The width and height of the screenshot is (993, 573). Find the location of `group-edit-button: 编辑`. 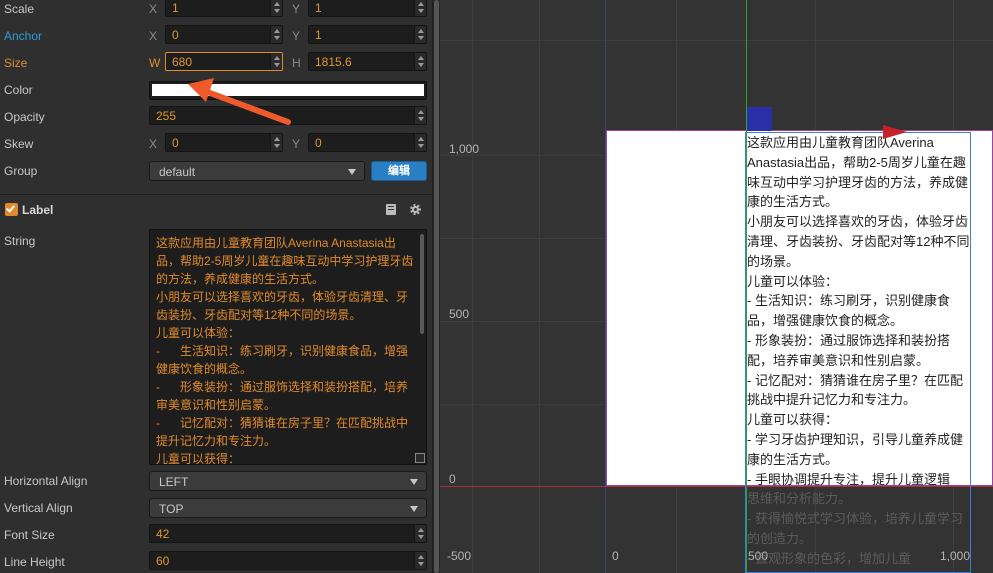

group-edit-button: 编辑 is located at coordinates (399, 171).